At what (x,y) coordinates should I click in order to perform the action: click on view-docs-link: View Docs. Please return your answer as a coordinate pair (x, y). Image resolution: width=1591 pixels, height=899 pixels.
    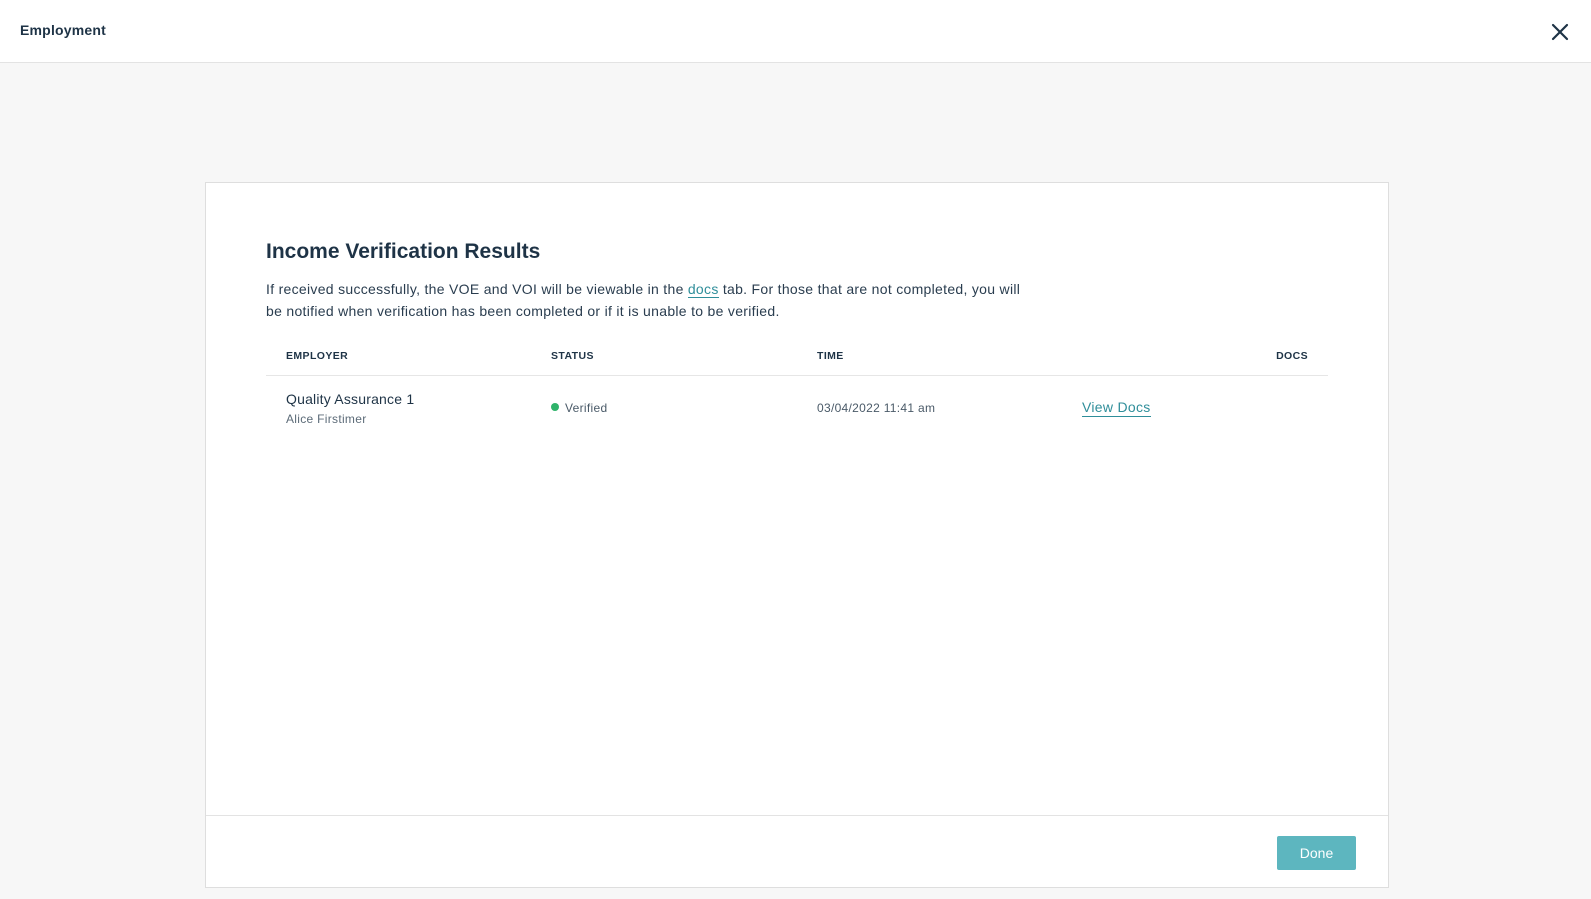
    Looking at the image, I should click on (1116, 408).